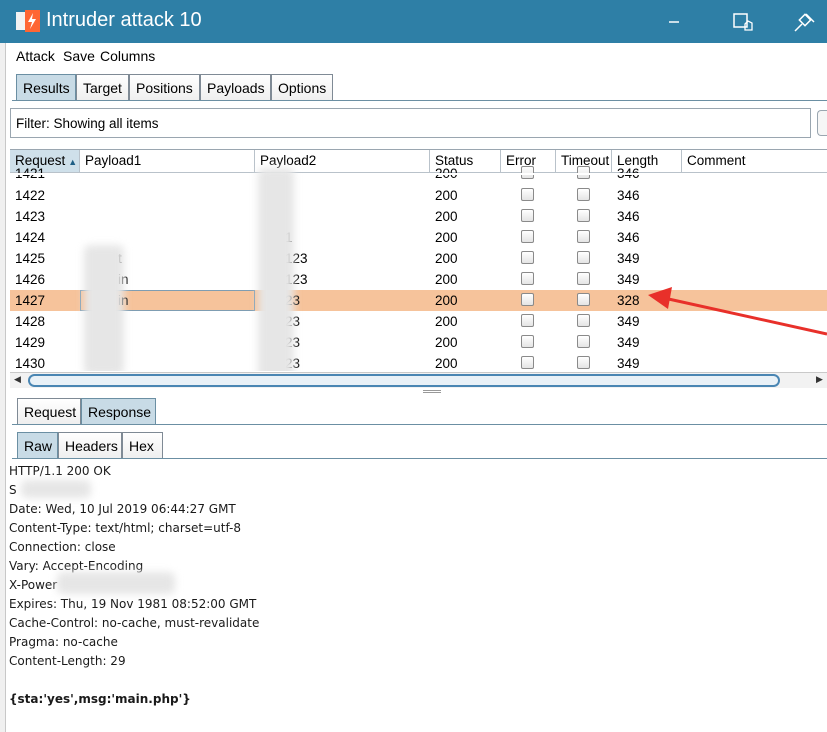  What do you see at coordinates (28, 21) in the screenshot?
I see `burp-app-icon` at bounding box center [28, 21].